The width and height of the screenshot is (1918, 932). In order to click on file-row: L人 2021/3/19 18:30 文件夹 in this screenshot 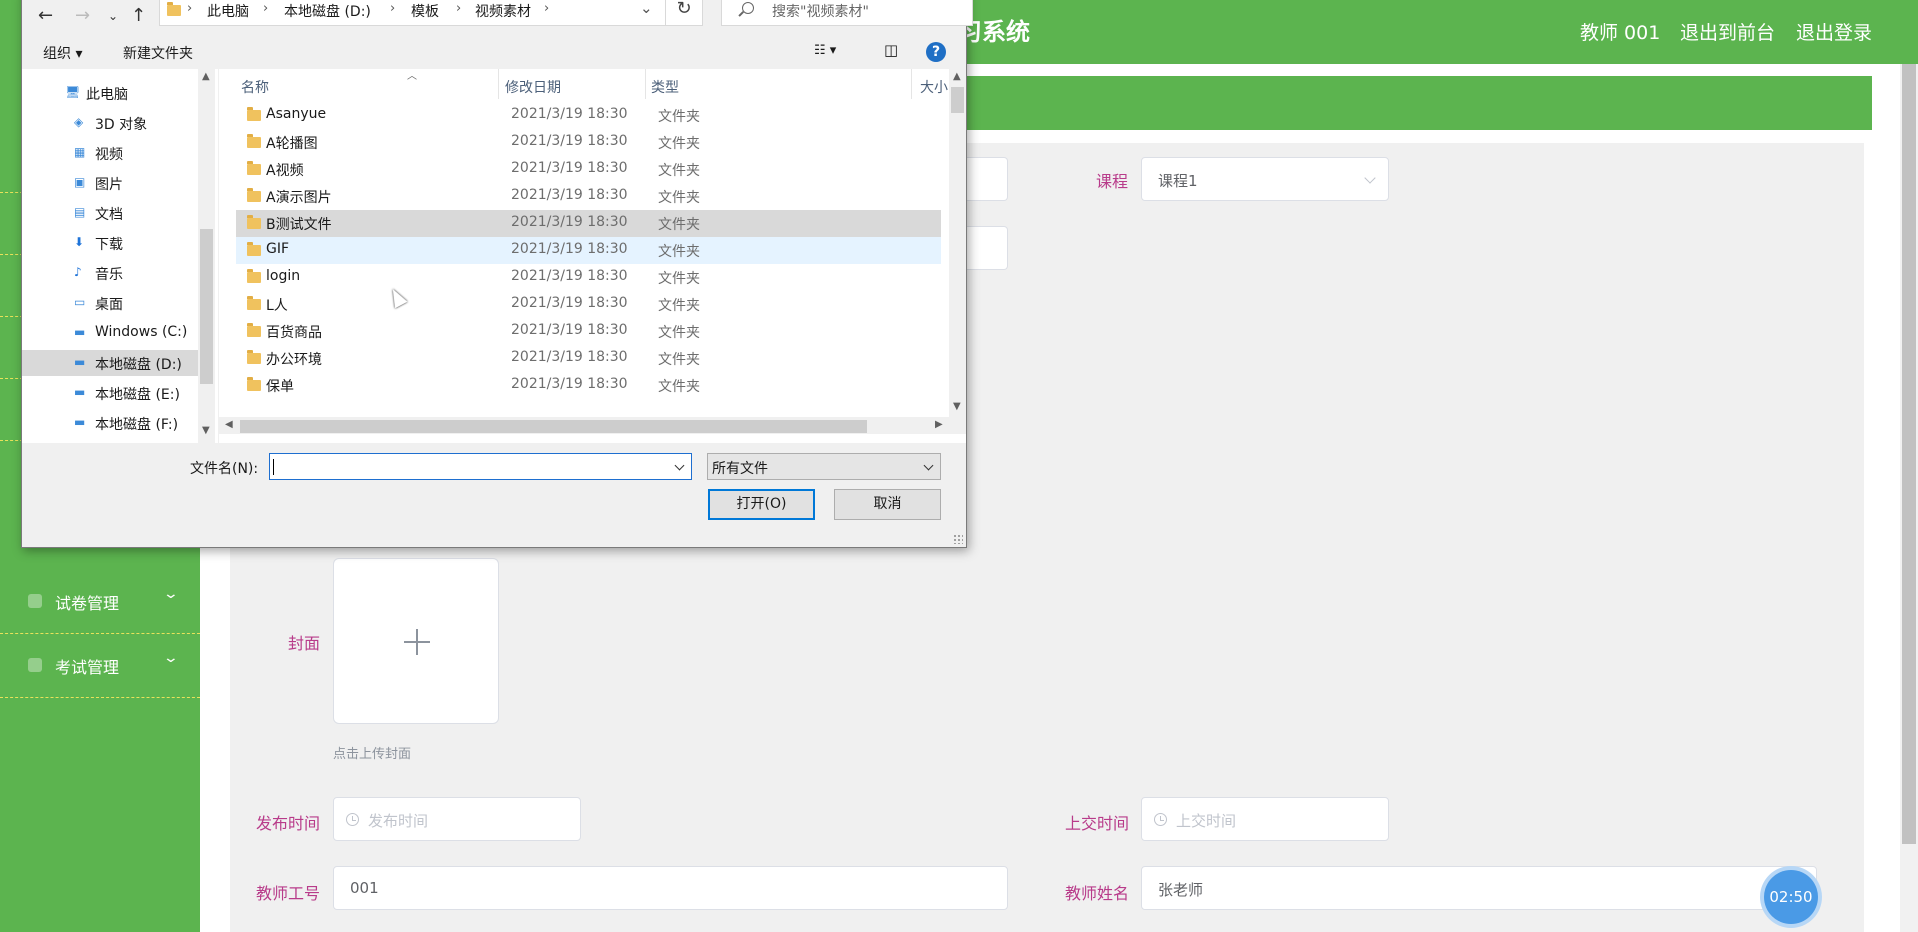, I will do `click(588, 304)`.